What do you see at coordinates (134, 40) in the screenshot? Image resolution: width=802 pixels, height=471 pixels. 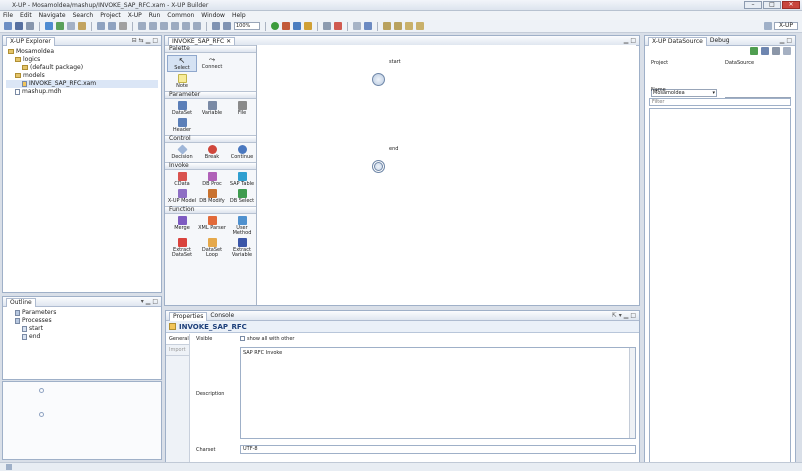 I see `collapse-all-icon: ⊟` at bounding box center [134, 40].